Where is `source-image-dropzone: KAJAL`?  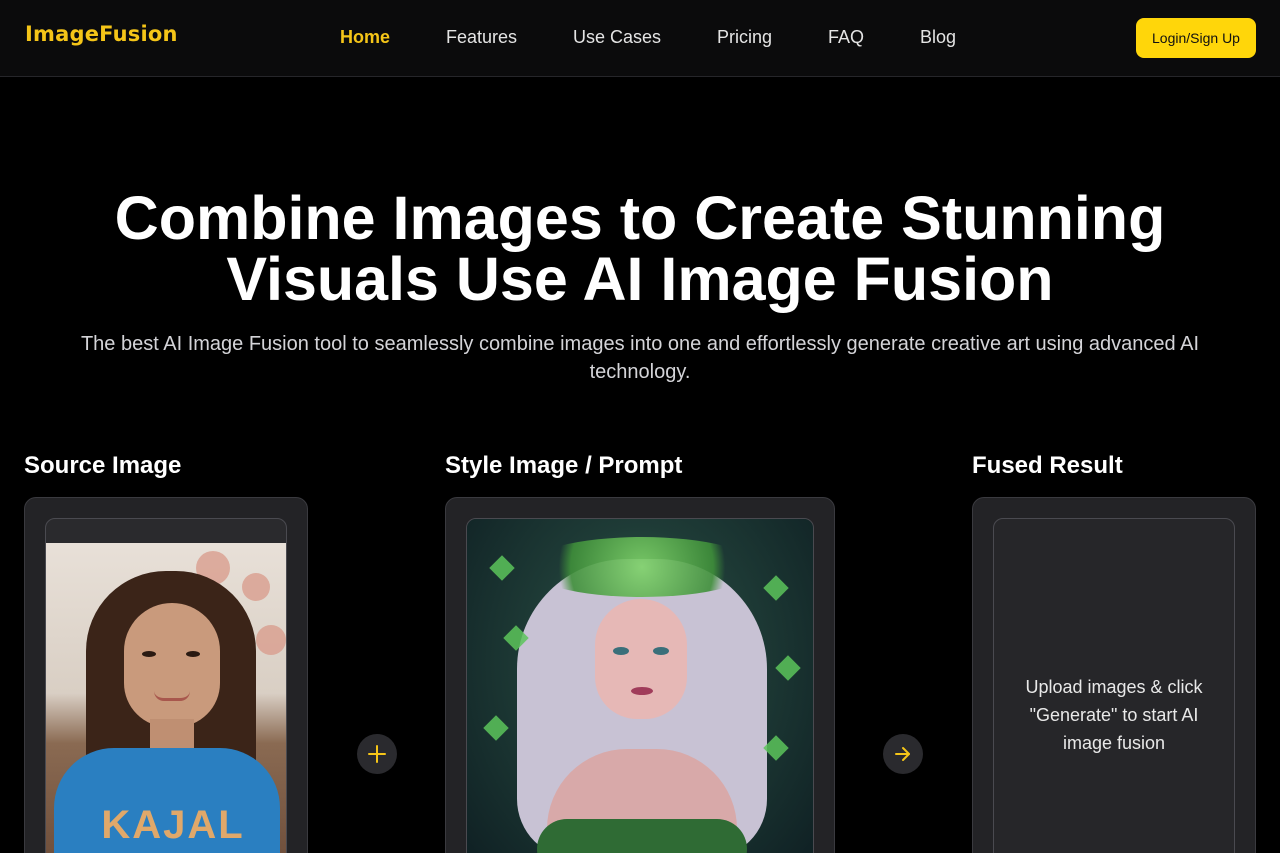
source-image-dropzone: KAJAL is located at coordinates (166, 685).